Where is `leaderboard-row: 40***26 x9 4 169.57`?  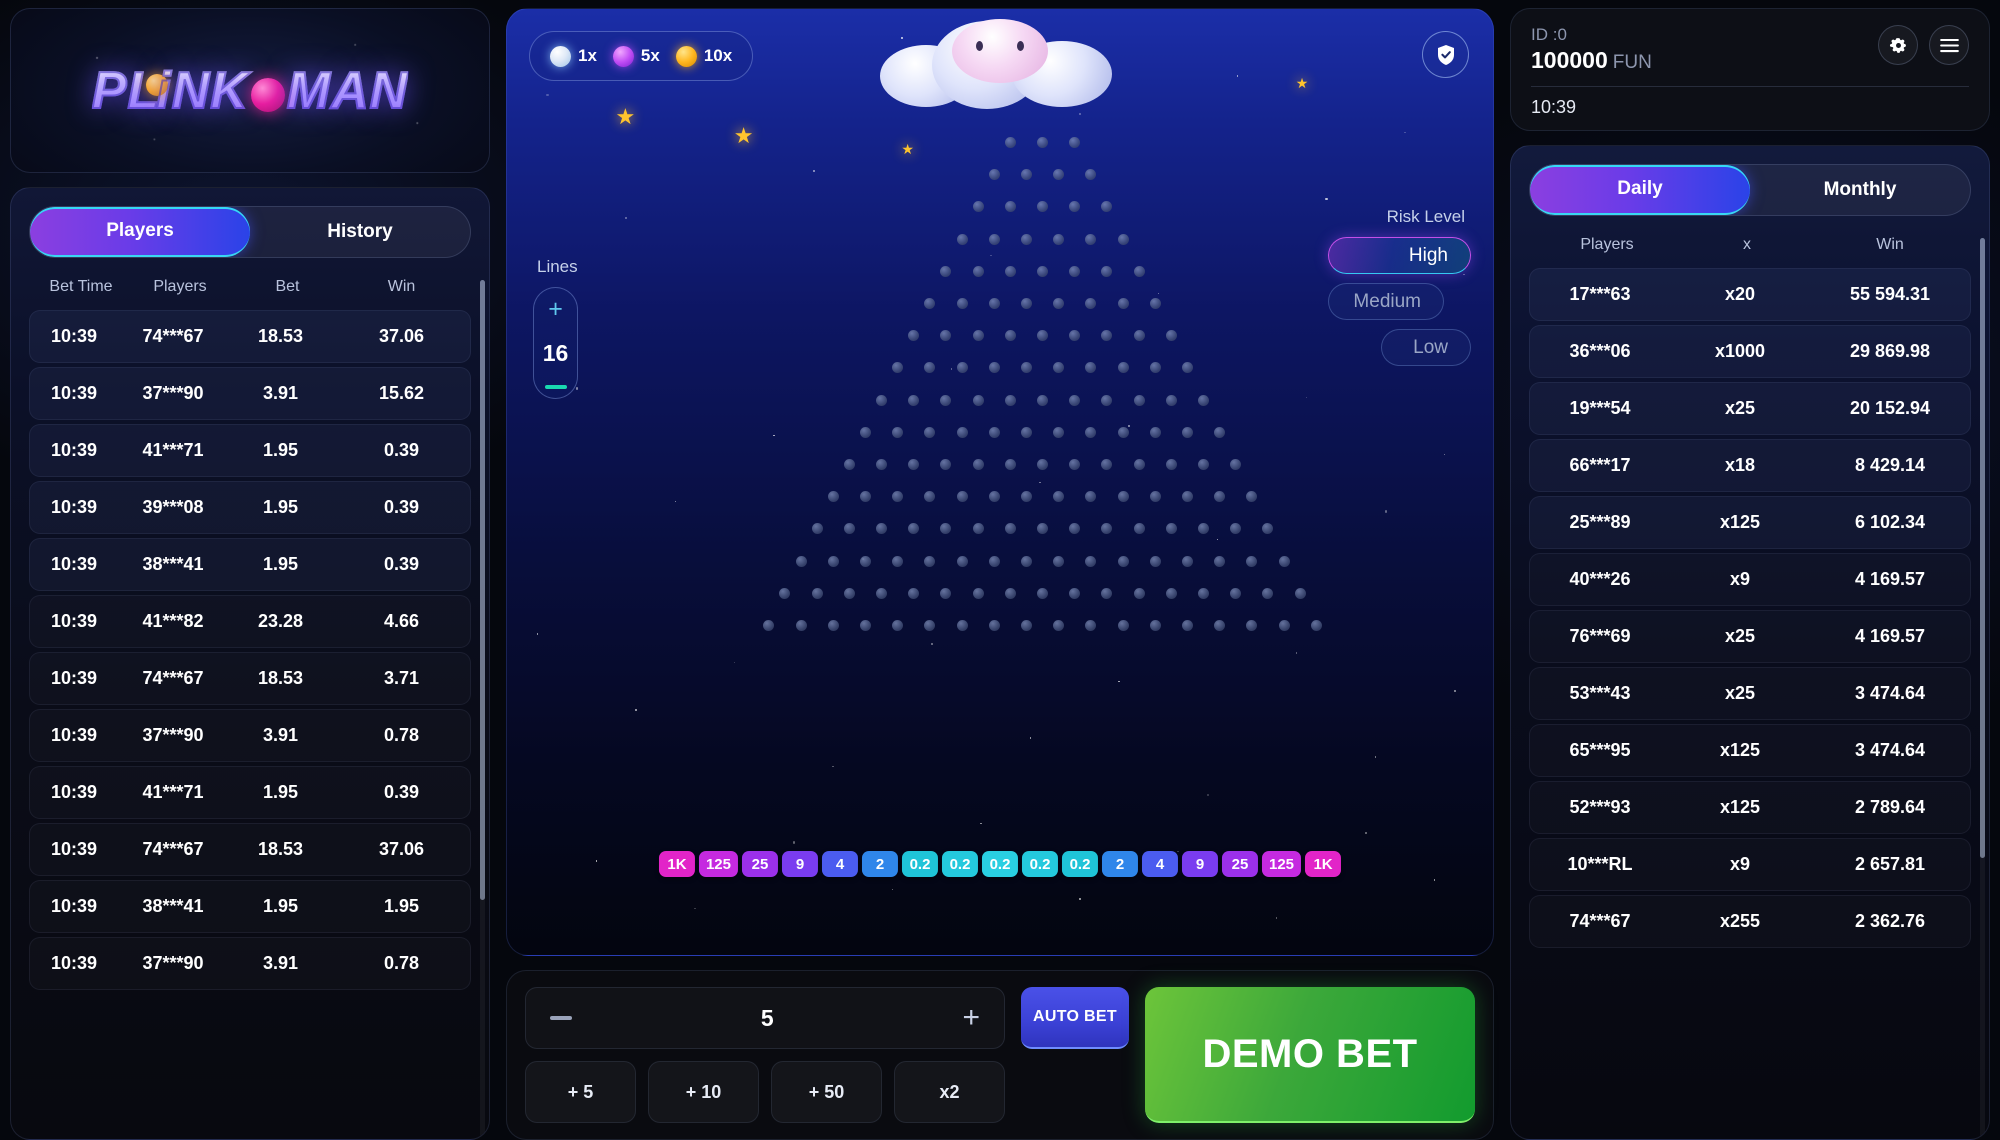 leaderboard-row: 40***26 x9 4 169.57 is located at coordinates (1750, 579).